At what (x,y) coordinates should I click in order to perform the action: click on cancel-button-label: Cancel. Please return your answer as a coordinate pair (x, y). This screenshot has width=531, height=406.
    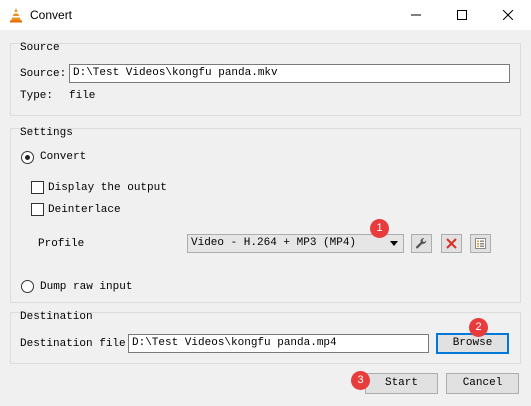
    Looking at the image, I should click on (482, 383).